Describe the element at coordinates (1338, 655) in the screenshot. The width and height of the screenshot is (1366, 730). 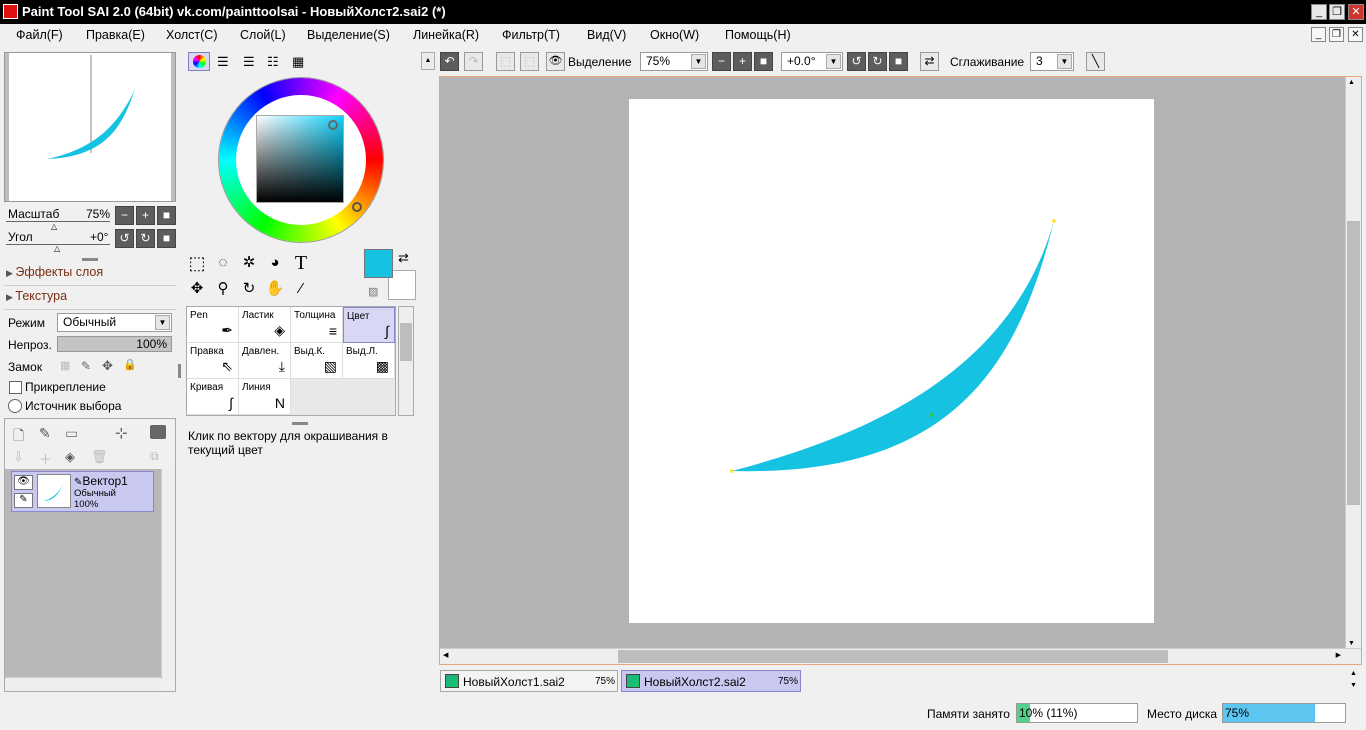
I see `scroll-right-icon: ▶` at that location.